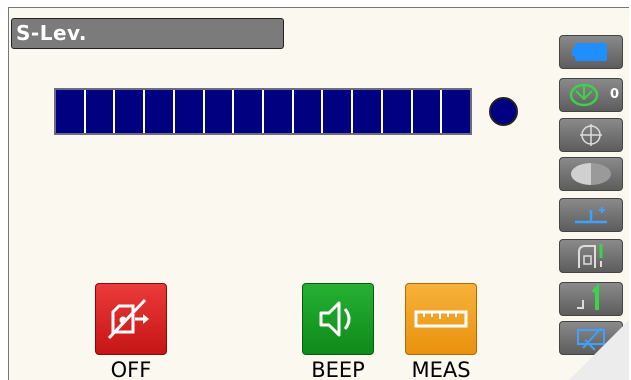  What do you see at coordinates (584, 95) in the screenshot?
I see `tilt-compensation-icon` at bounding box center [584, 95].